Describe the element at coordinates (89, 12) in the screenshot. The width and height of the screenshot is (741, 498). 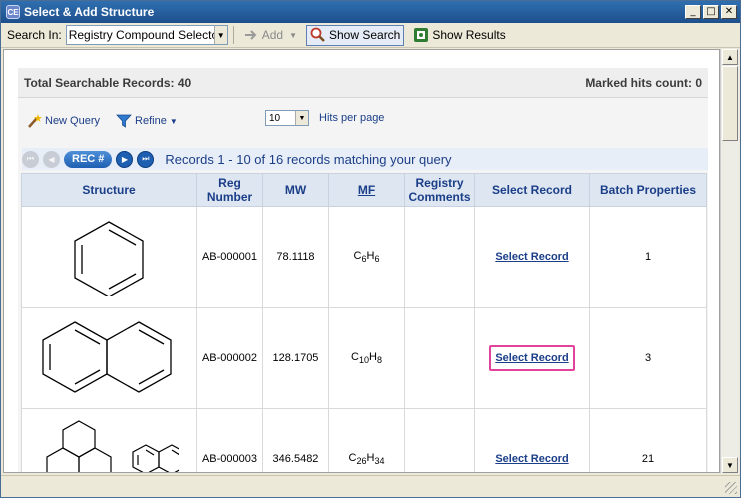
I see `window-title: Select & Add Structure` at that location.